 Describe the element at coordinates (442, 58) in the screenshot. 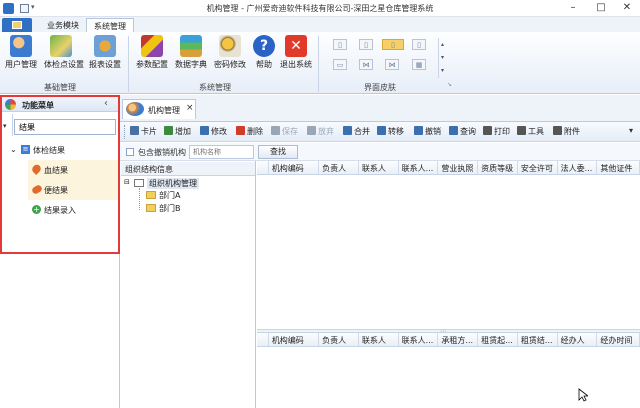

I see `skin-gallery-scroll: ▴ ▾ ▾` at that location.